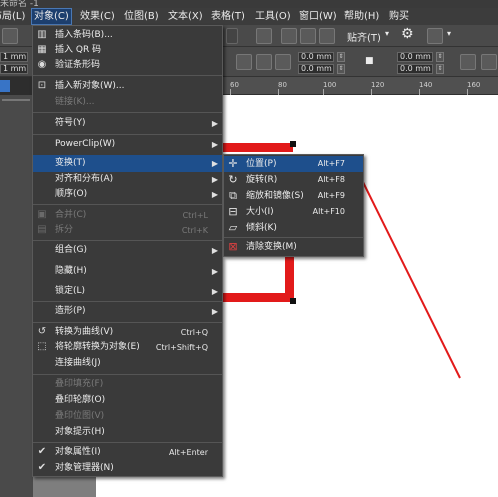 The height and width of the screenshot is (497, 498). Describe the element at coordinates (435, 36) in the screenshot. I see `launch-icon` at that location.